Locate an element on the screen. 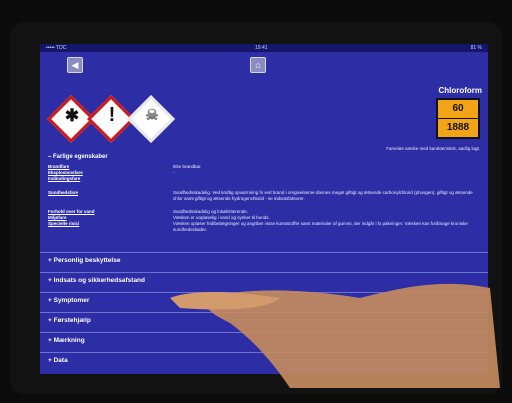  un-number: 1888 is located at coordinates (458, 127).